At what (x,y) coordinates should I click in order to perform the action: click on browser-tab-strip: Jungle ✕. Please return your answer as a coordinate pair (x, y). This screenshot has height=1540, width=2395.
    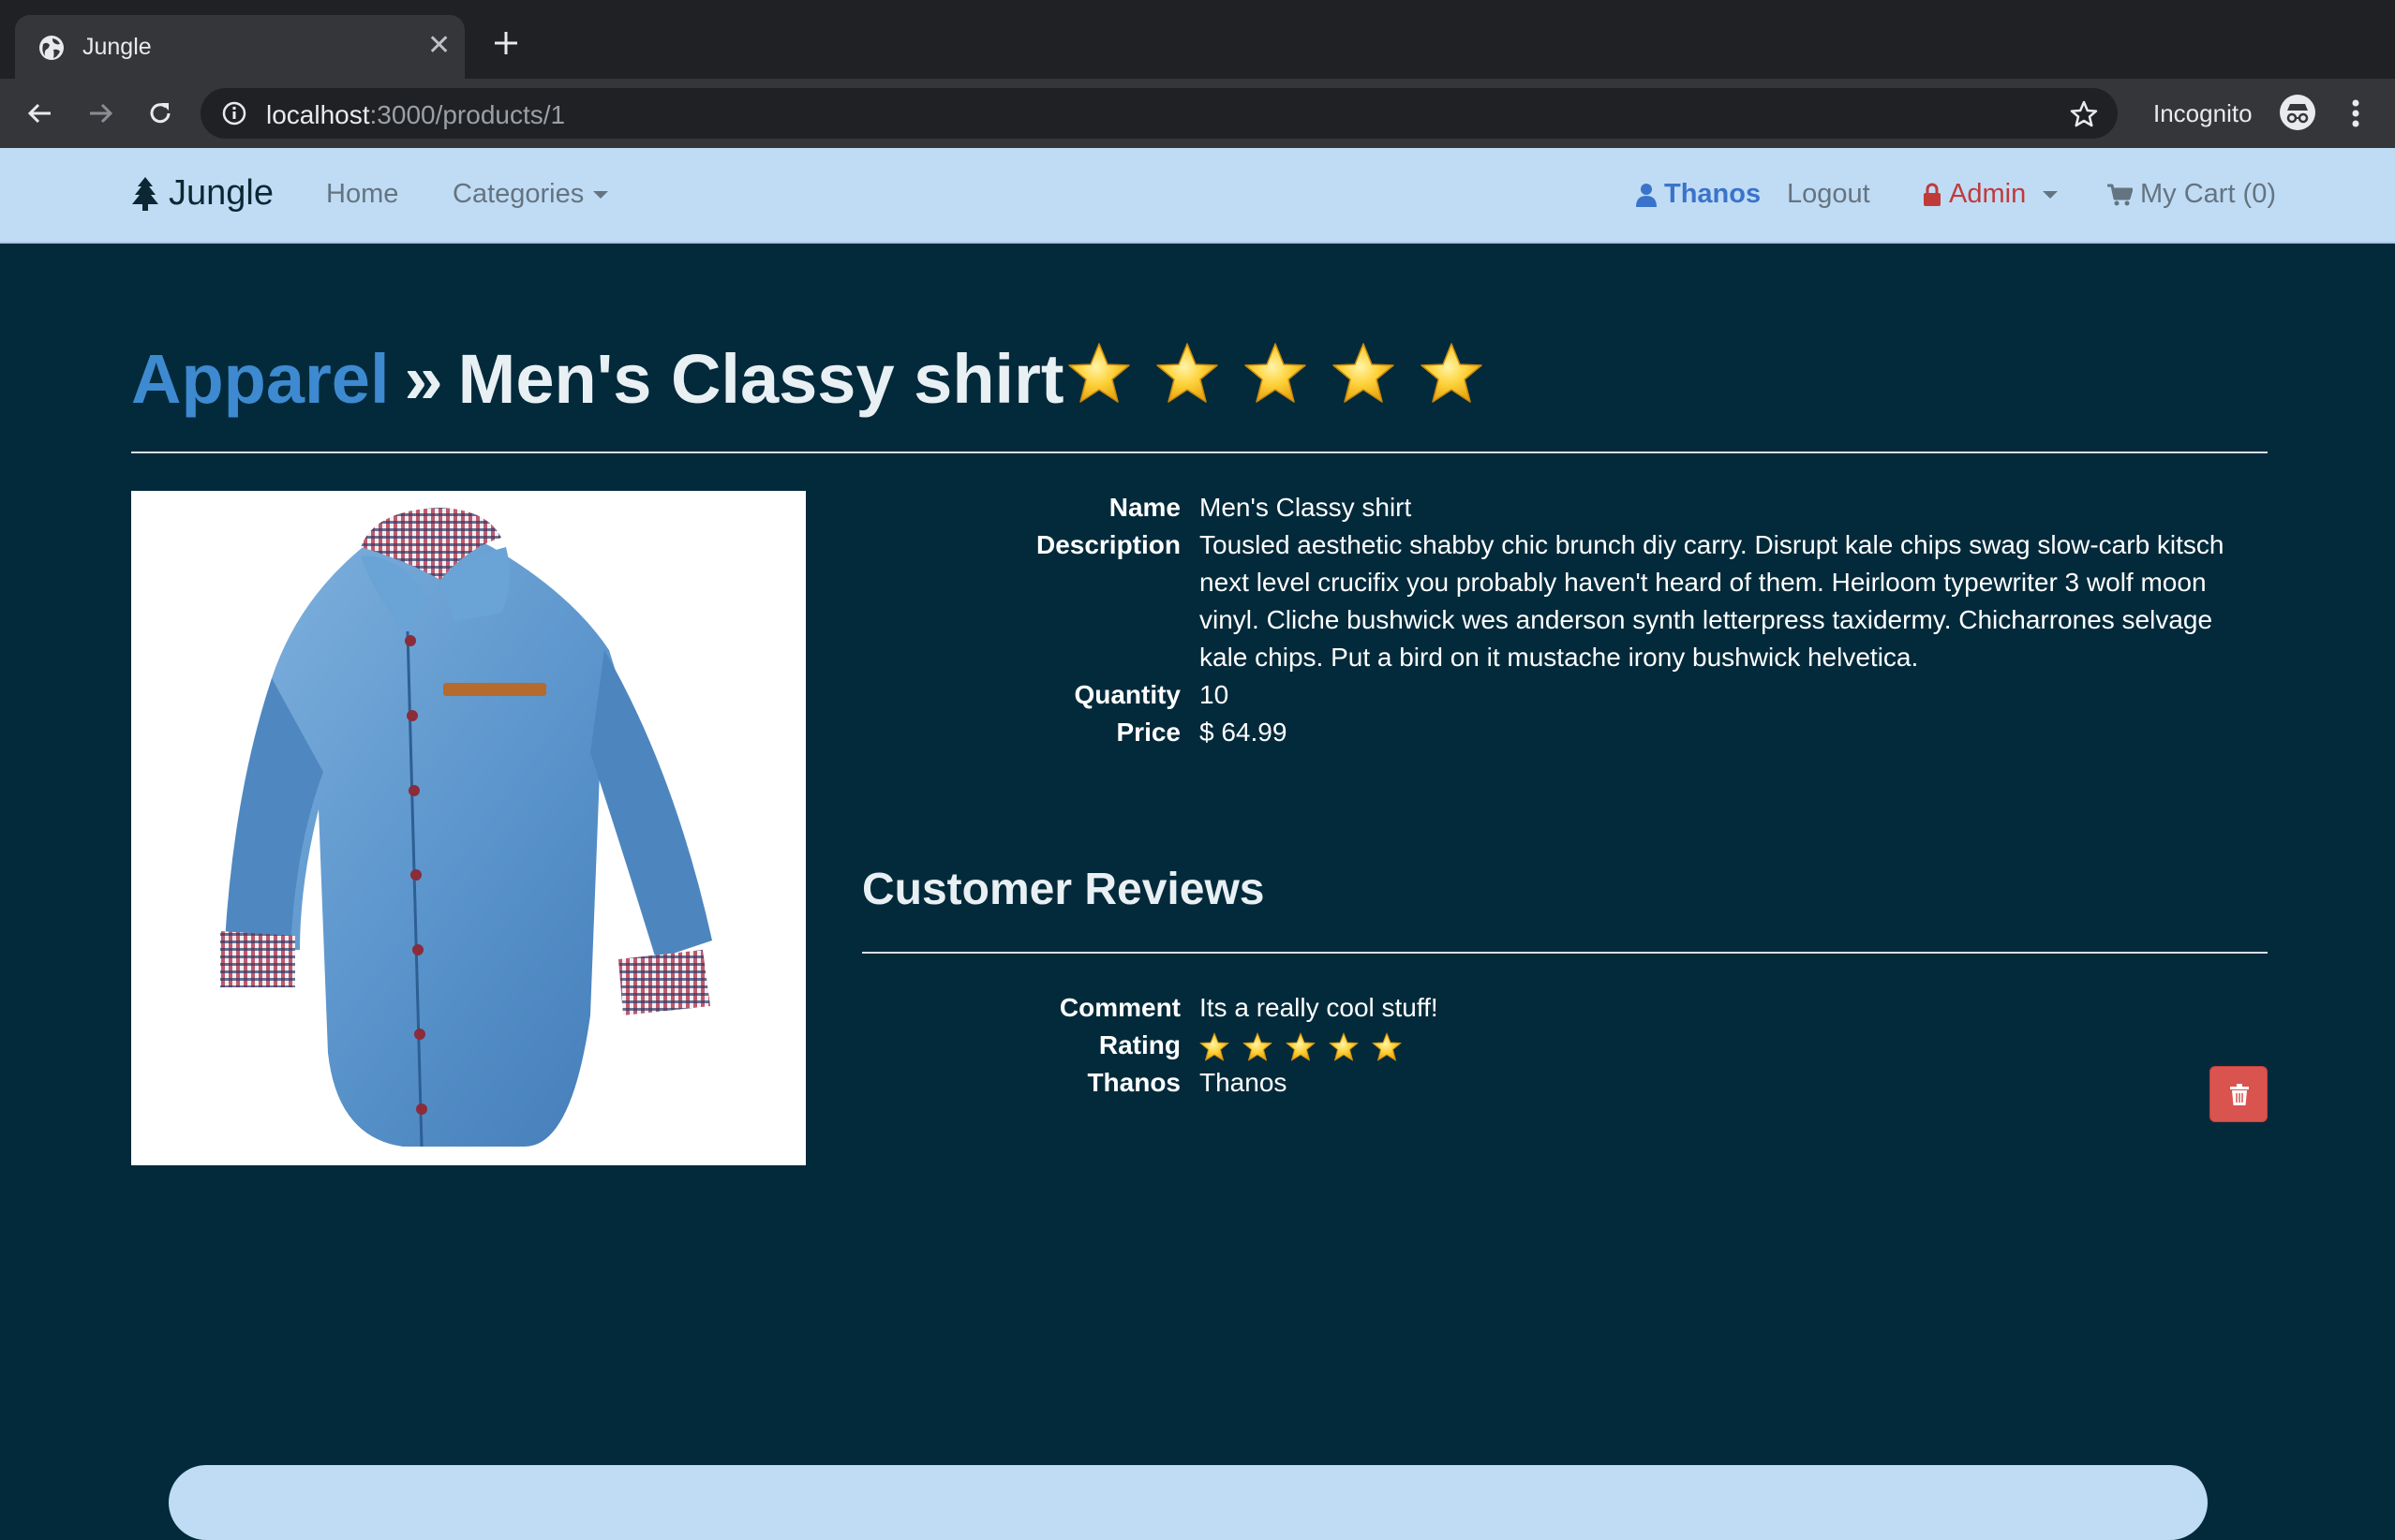
    Looking at the image, I should click on (1197, 39).